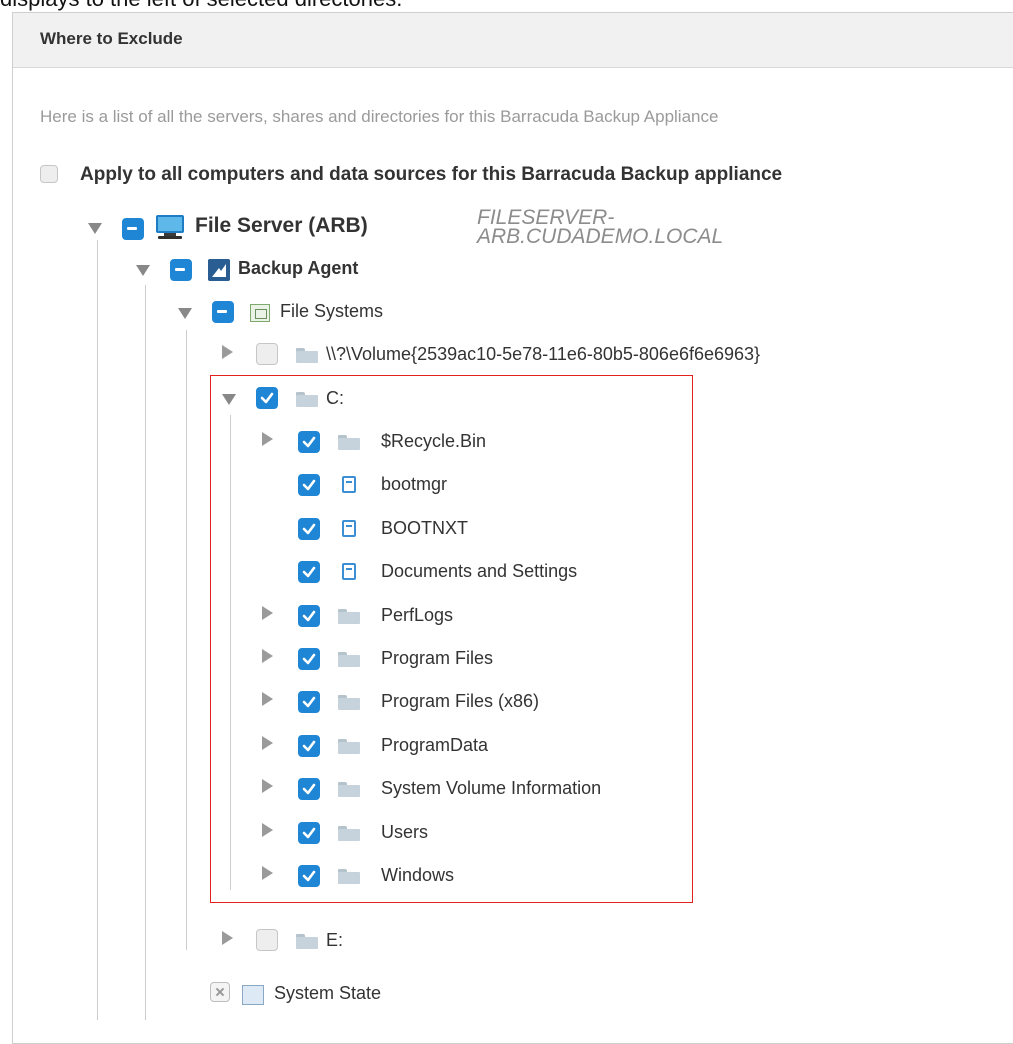 The image size is (1013, 1044). Describe the element at coordinates (332, 311) in the screenshot. I see `file-systems-label: File Systems` at that location.